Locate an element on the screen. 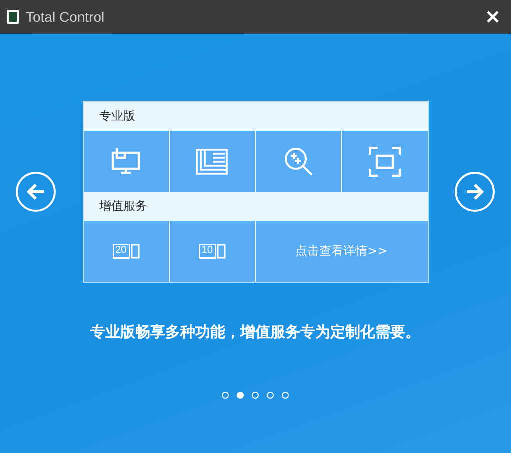  arrow-right-icon is located at coordinates (475, 192).